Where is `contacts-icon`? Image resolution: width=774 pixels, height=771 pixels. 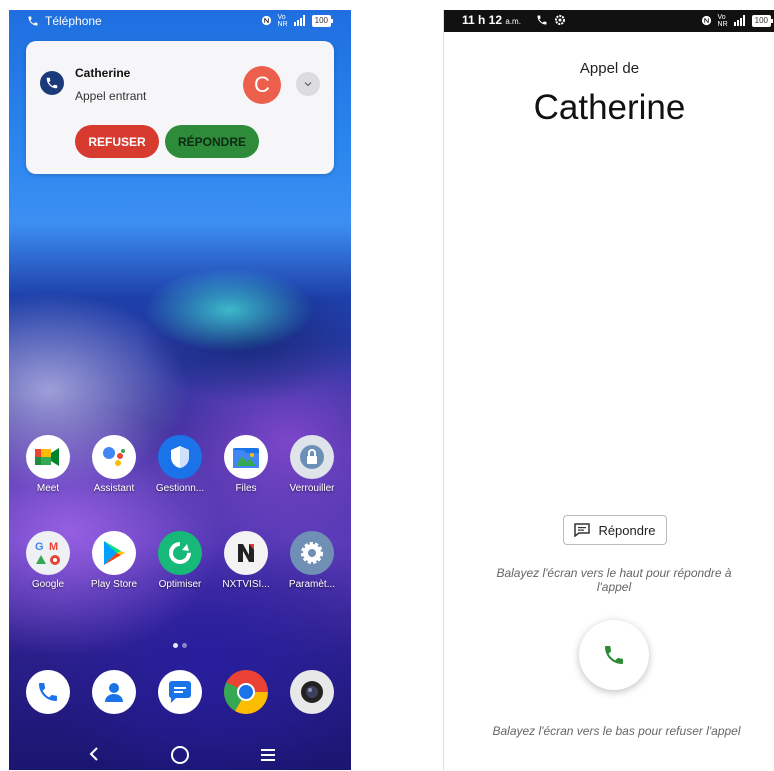
contacts-icon is located at coordinates (114, 692).